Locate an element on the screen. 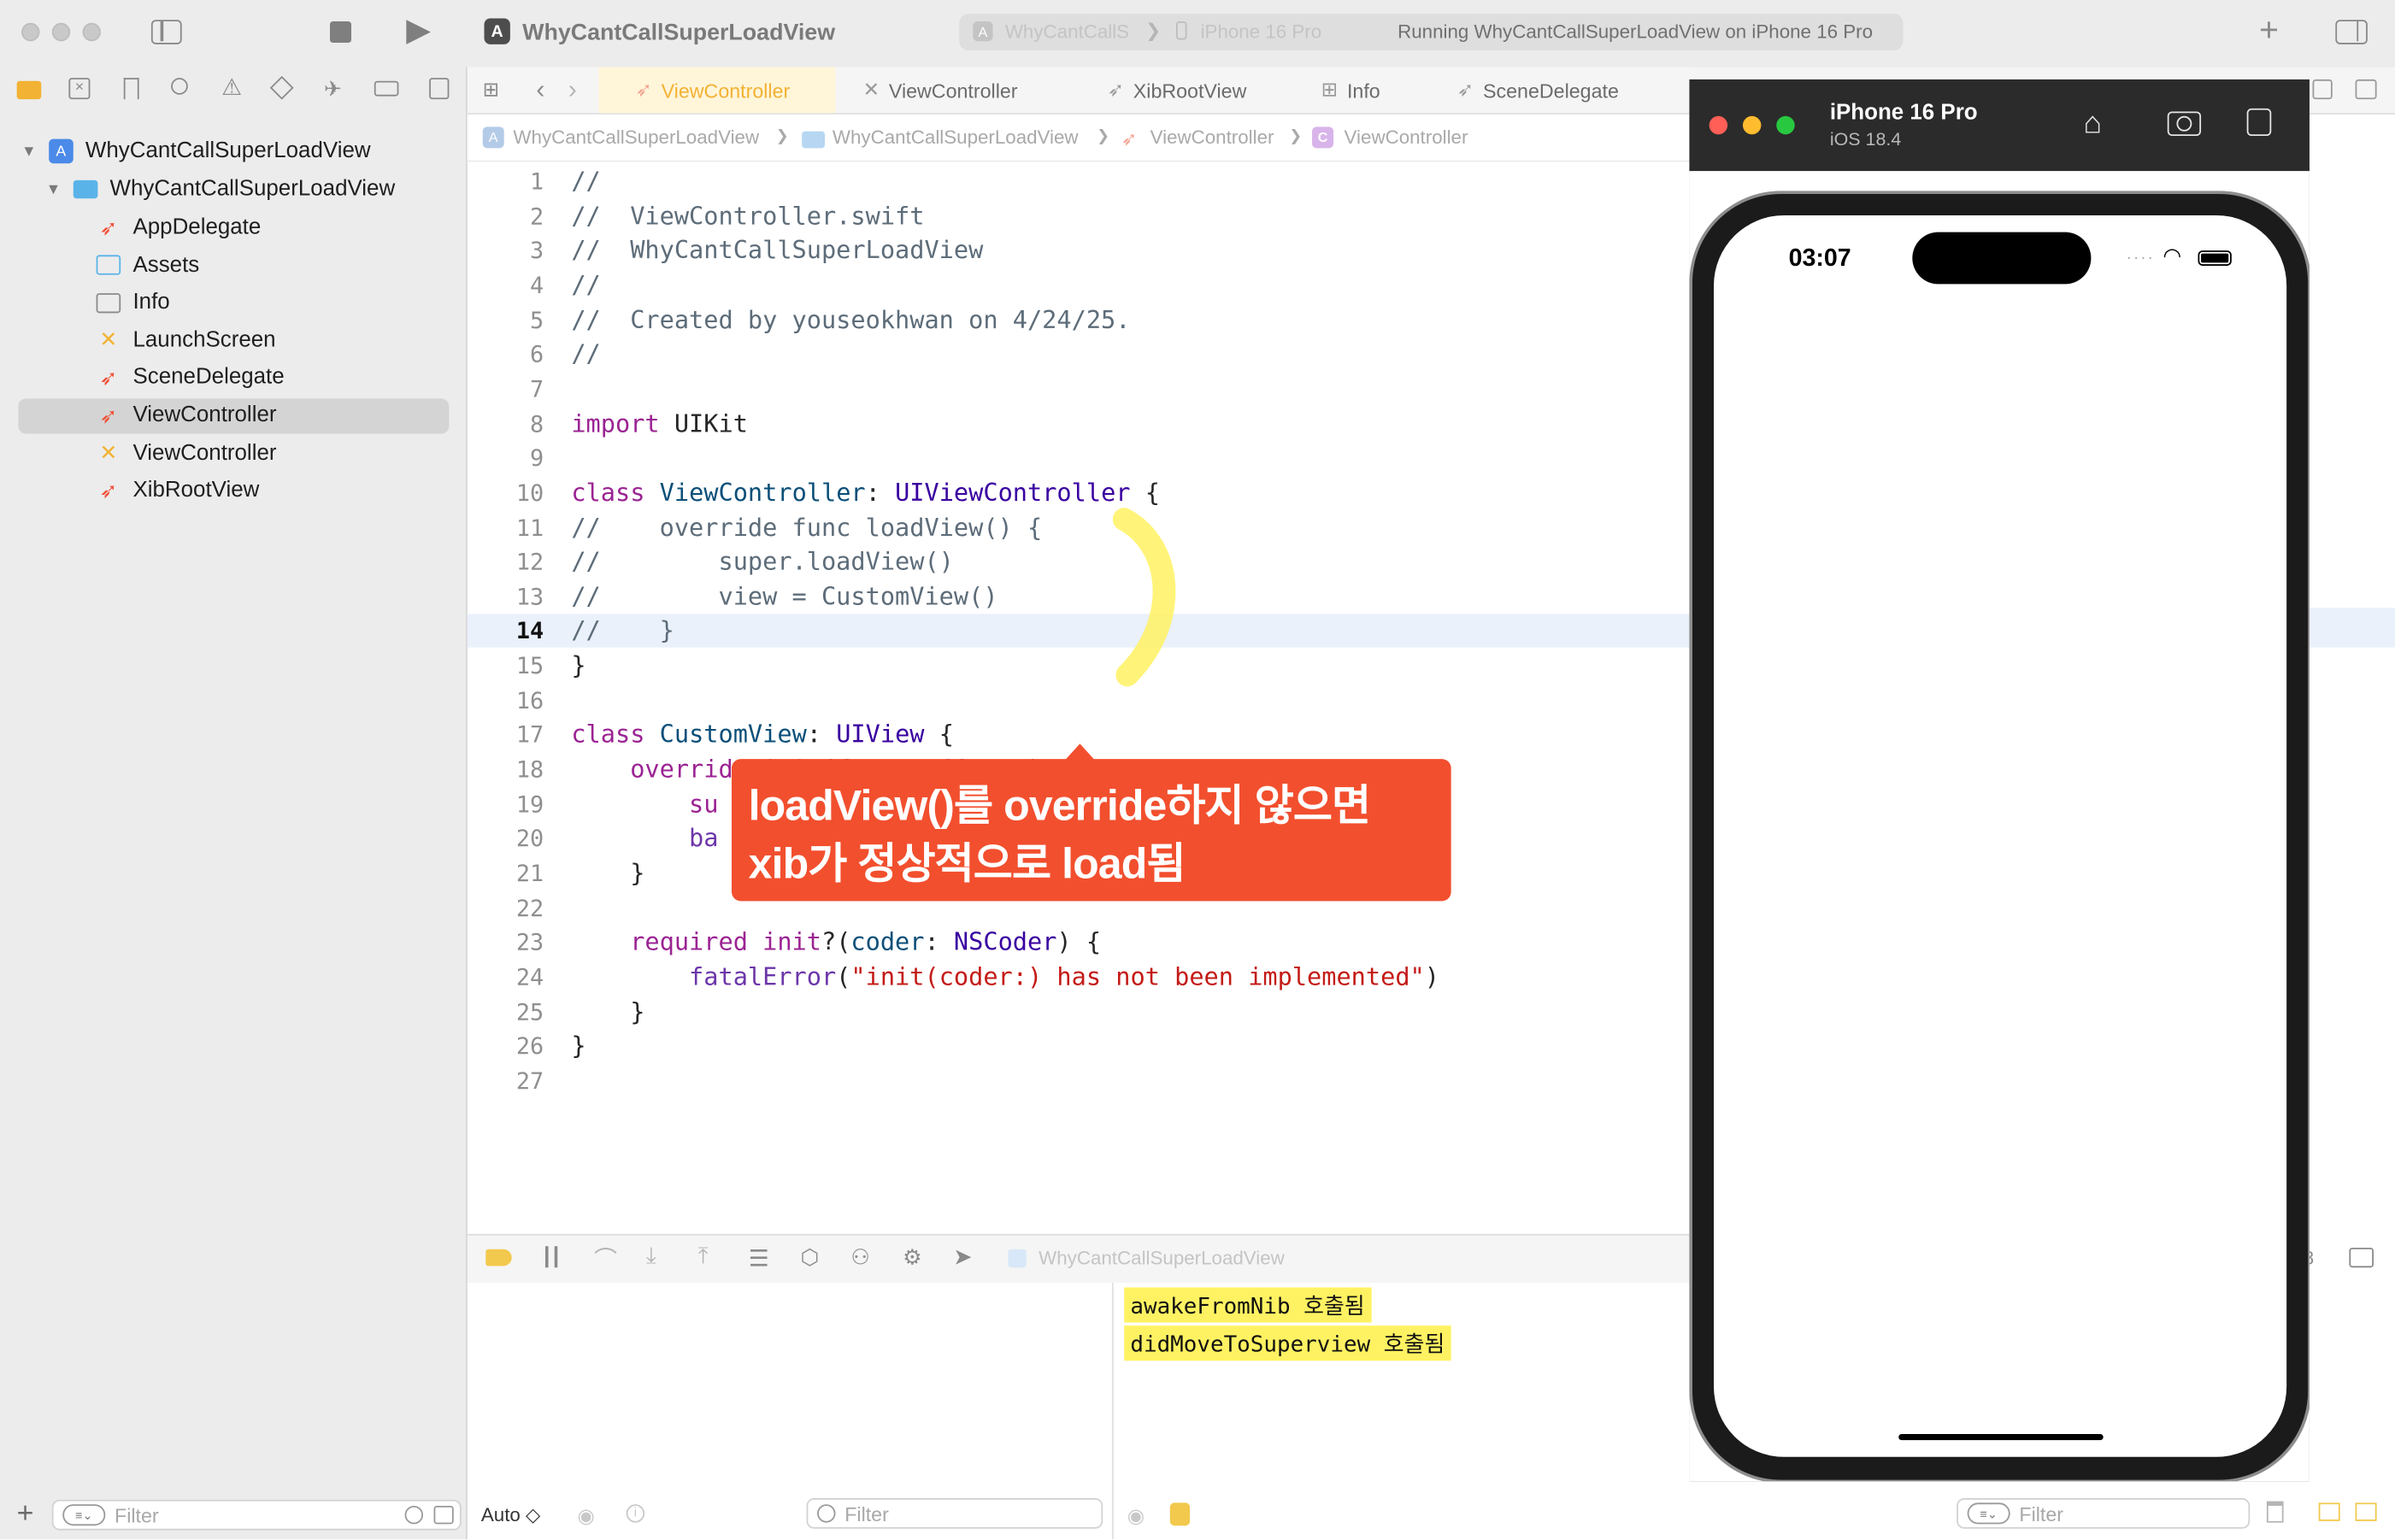 The width and height of the screenshot is (2395, 1540). line-number: 27 is located at coordinates (529, 1081).